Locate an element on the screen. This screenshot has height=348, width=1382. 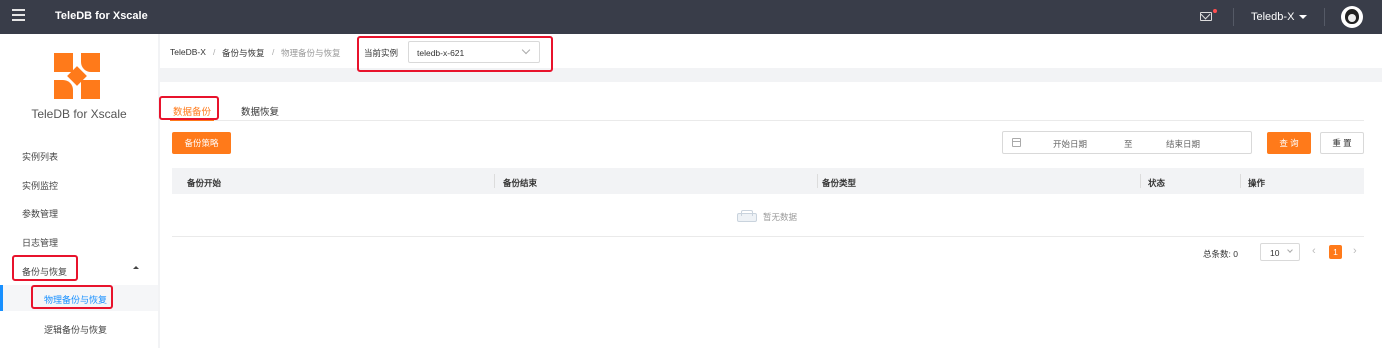
avatar is located at coordinates (1352, 17).